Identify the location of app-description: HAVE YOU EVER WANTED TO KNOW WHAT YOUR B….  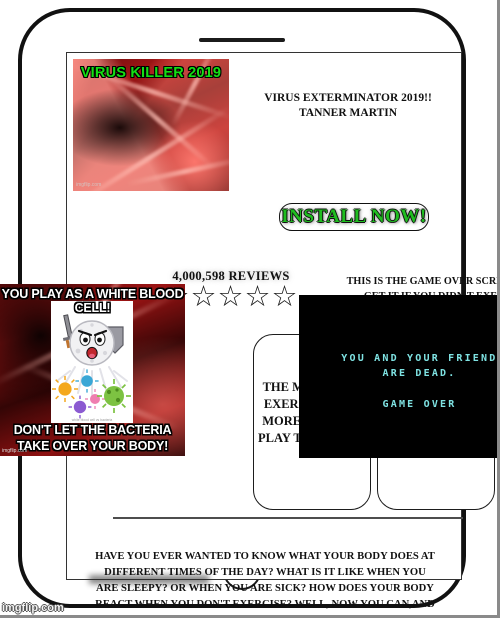
(265, 584).